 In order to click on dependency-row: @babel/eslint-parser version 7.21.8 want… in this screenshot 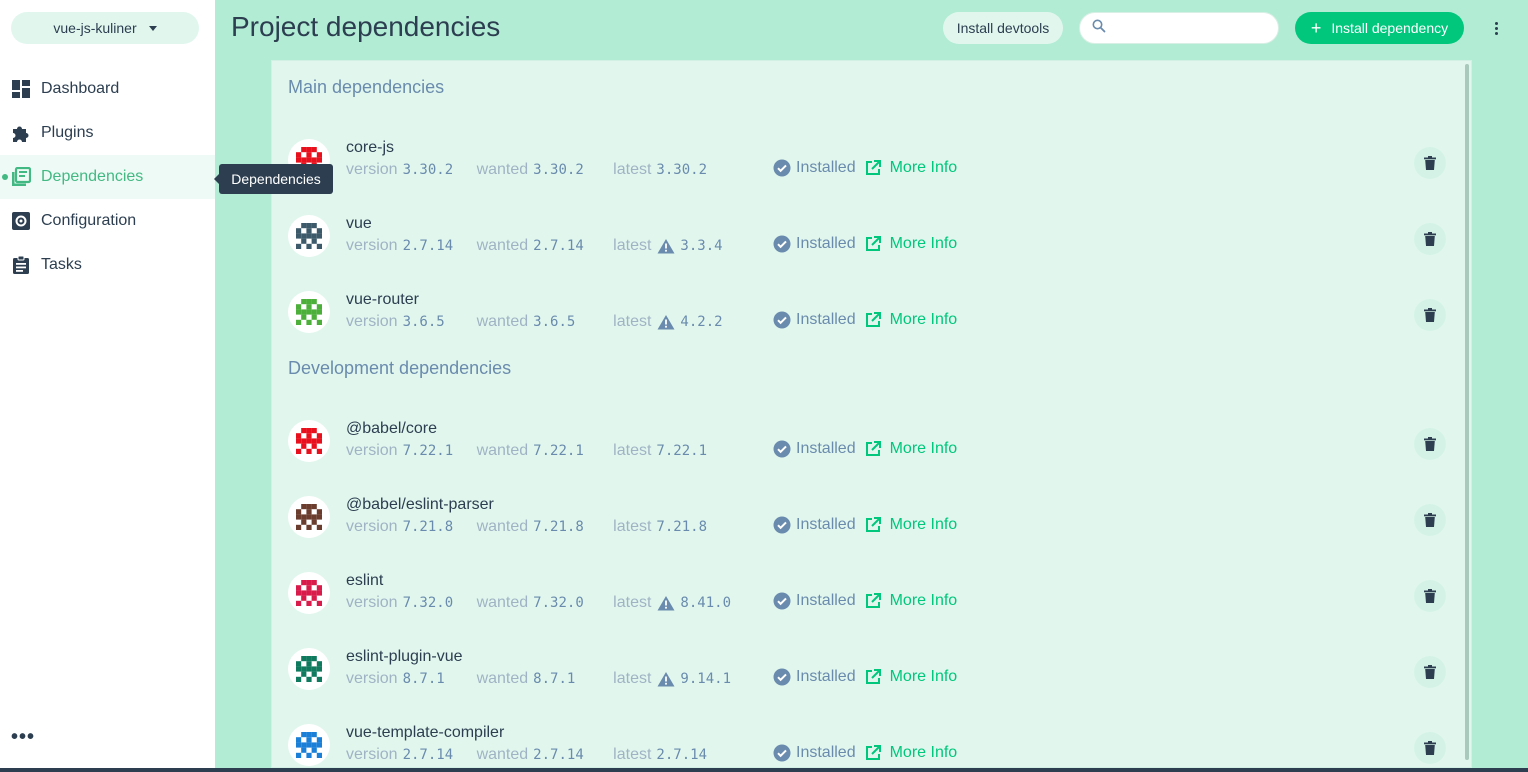, I will do `click(867, 526)`.